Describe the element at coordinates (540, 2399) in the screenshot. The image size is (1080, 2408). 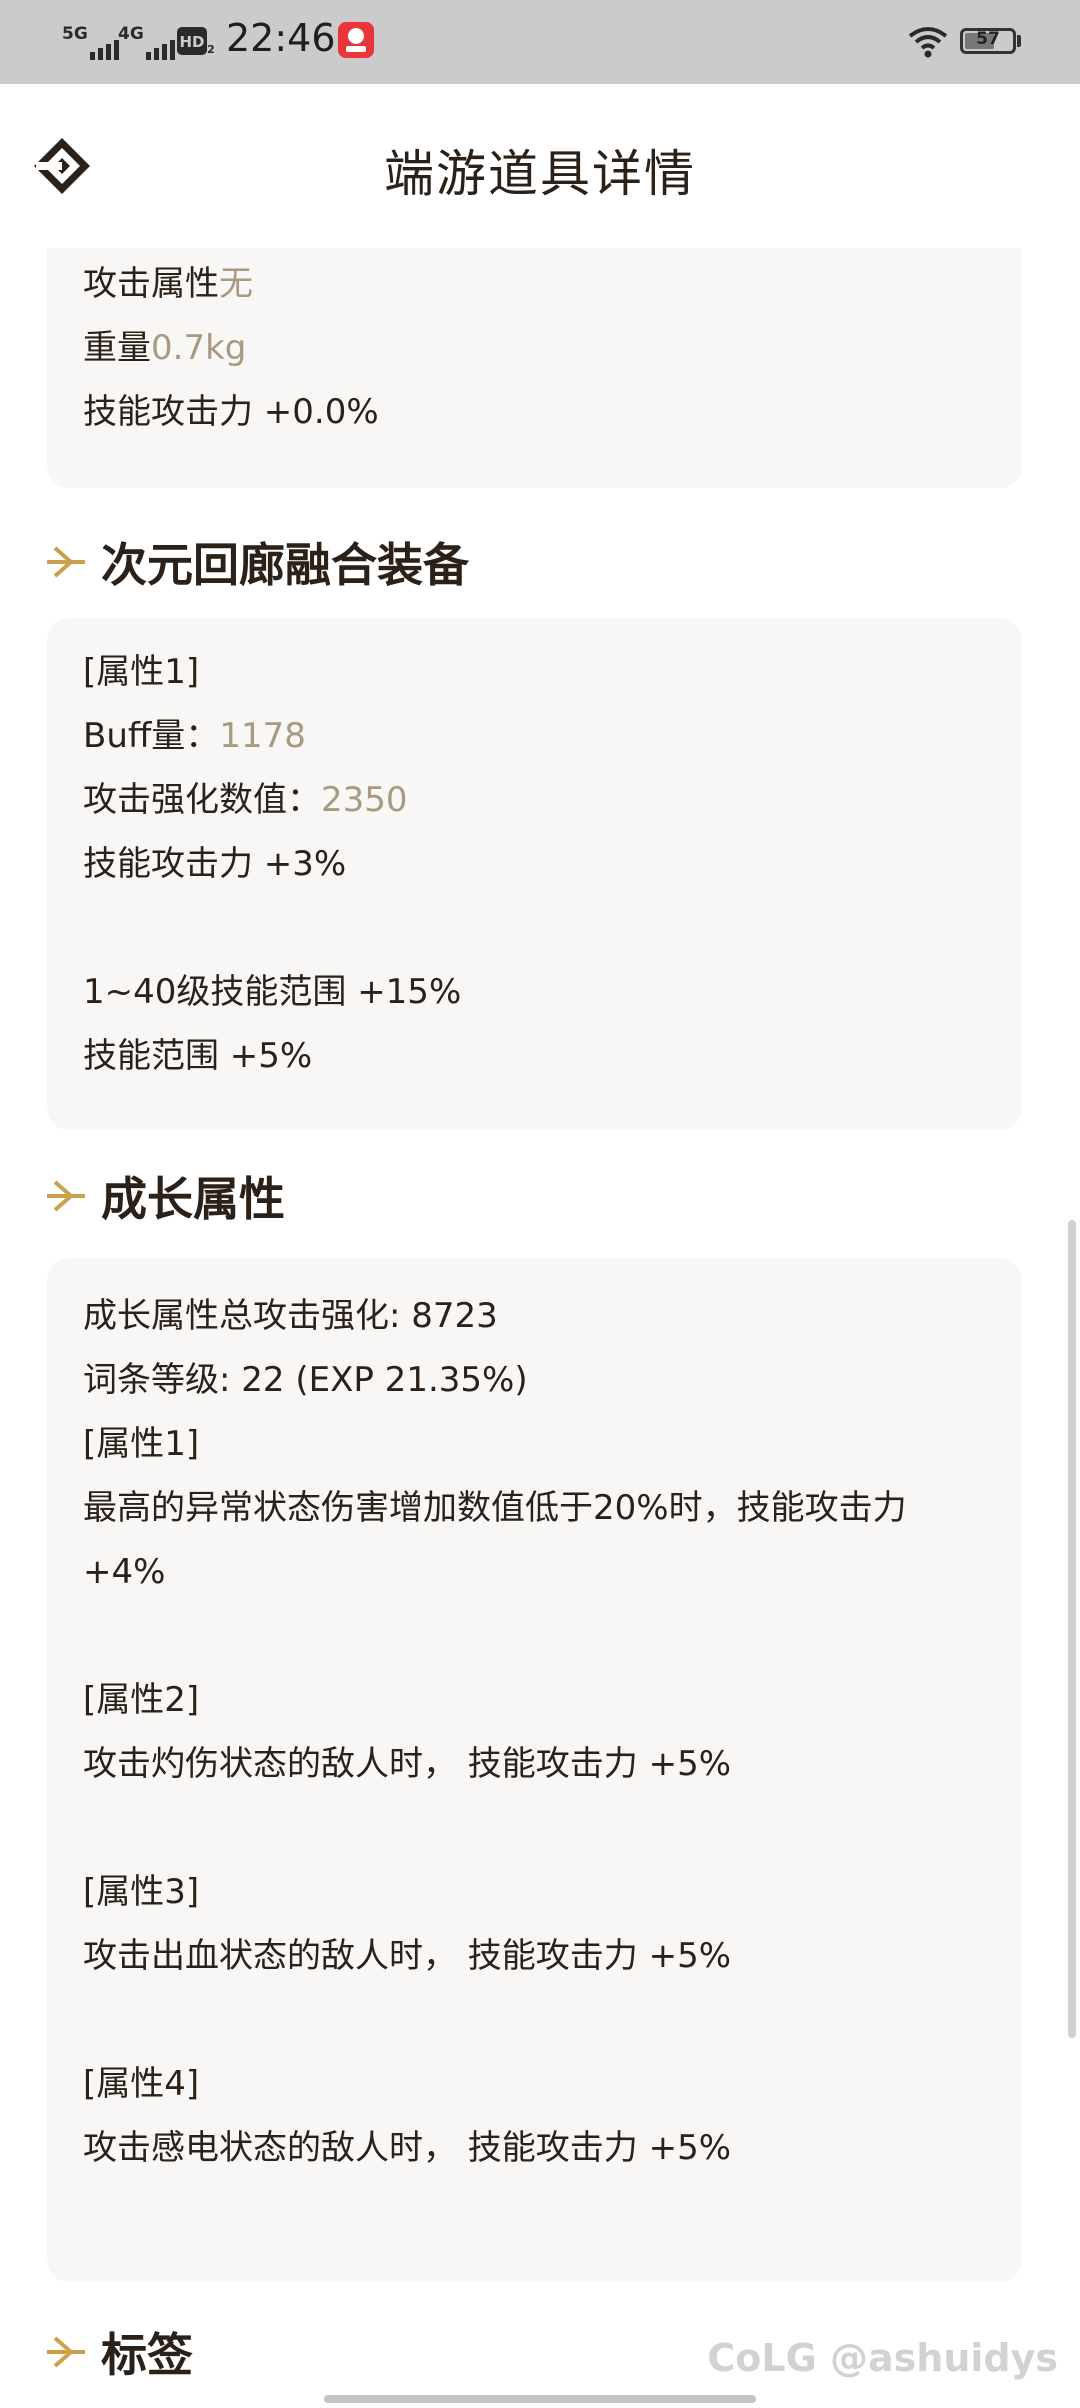
I see `home-indicator` at that location.